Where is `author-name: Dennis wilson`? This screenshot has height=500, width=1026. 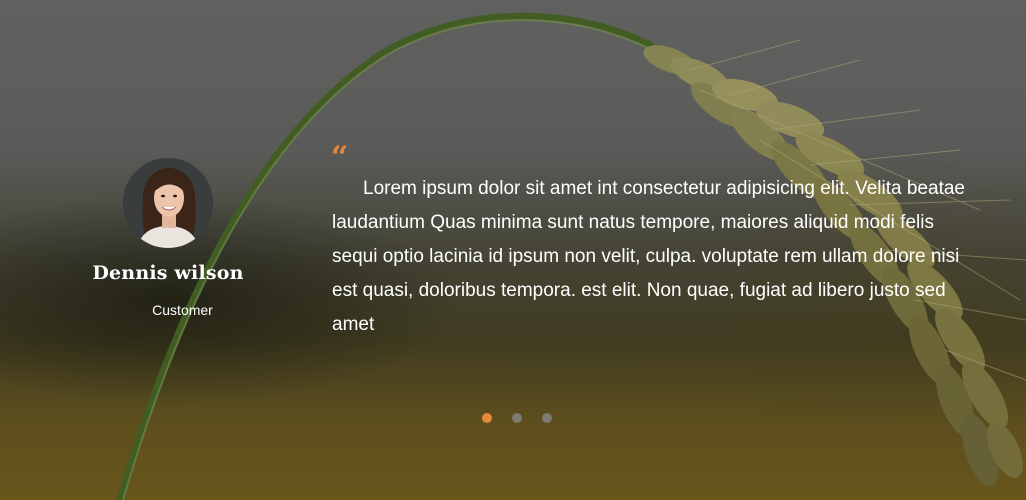
author-name: Dennis wilson is located at coordinates (168, 273).